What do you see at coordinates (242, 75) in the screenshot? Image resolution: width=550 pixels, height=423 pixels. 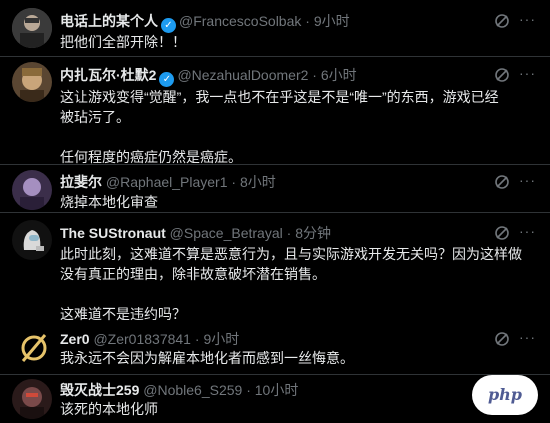 I see `handle: @NezahualDoomer2` at bounding box center [242, 75].